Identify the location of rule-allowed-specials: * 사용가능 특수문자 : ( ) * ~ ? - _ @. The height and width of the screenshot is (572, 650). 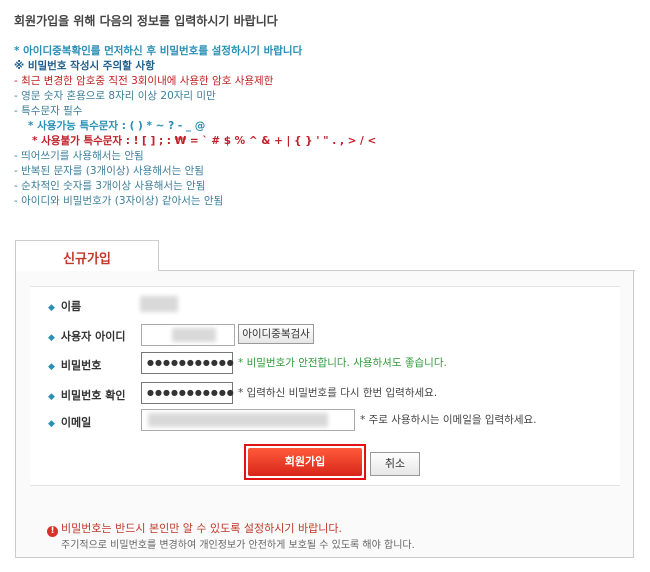
(117, 126).